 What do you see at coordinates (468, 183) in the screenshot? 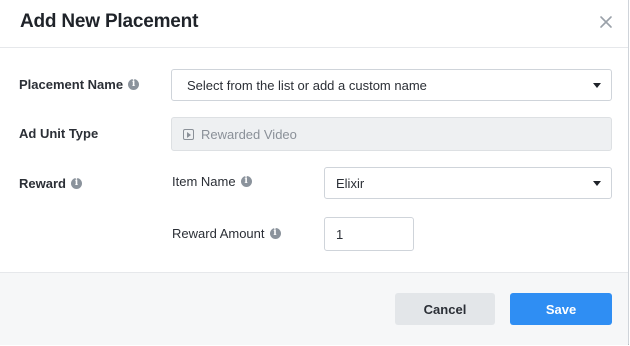
I see `item-name-select: Elixir` at bounding box center [468, 183].